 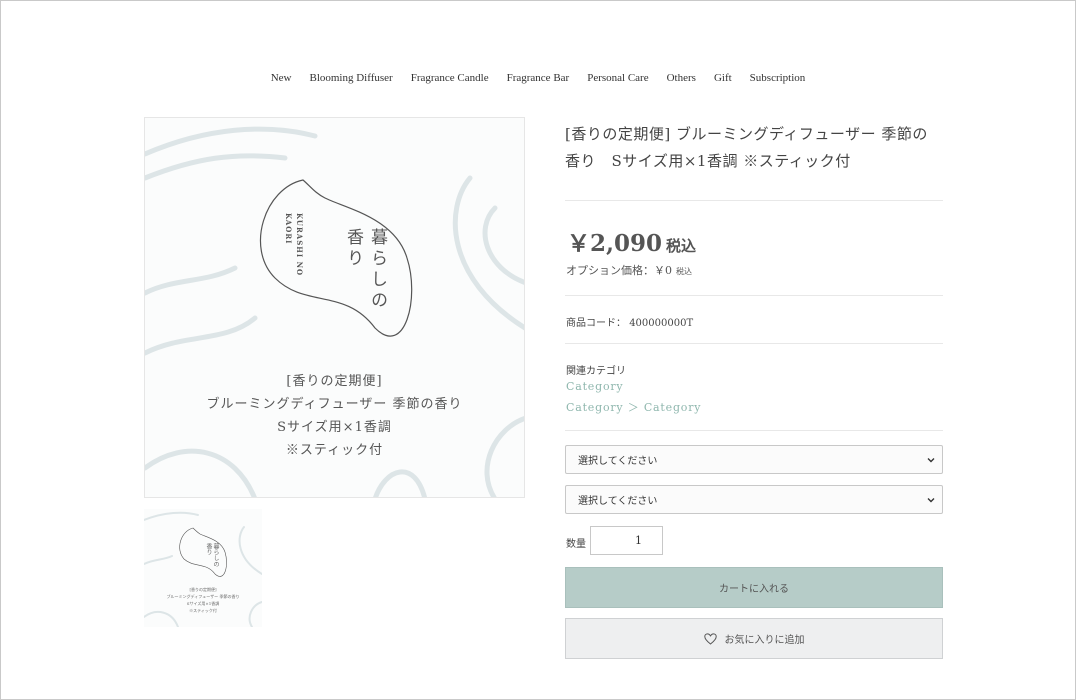 I want to click on thumbnail-caption-line-3: Sサイズ用×1香調, so click(x=203, y=603).